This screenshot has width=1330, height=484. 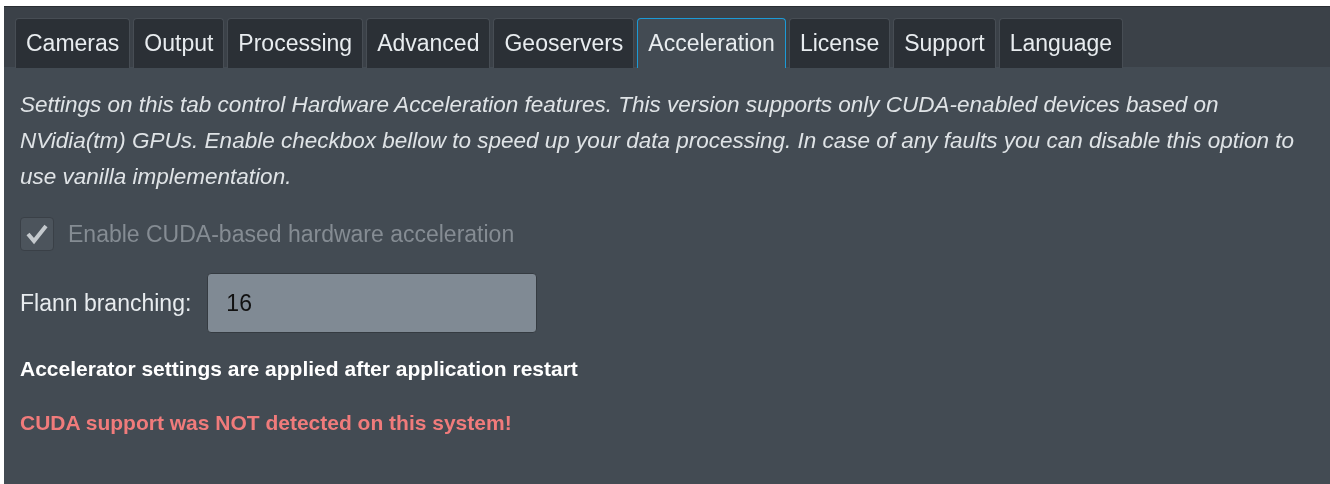 What do you see at coordinates (564, 43) in the screenshot?
I see `tab: Geoservers` at bounding box center [564, 43].